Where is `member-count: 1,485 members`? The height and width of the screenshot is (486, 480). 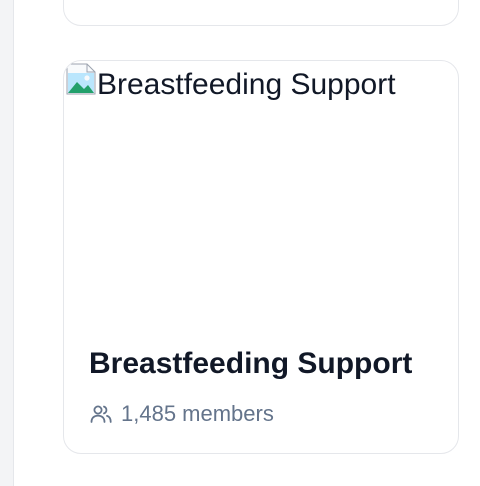 member-count: 1,485 members is located at coordinates (181, 414).